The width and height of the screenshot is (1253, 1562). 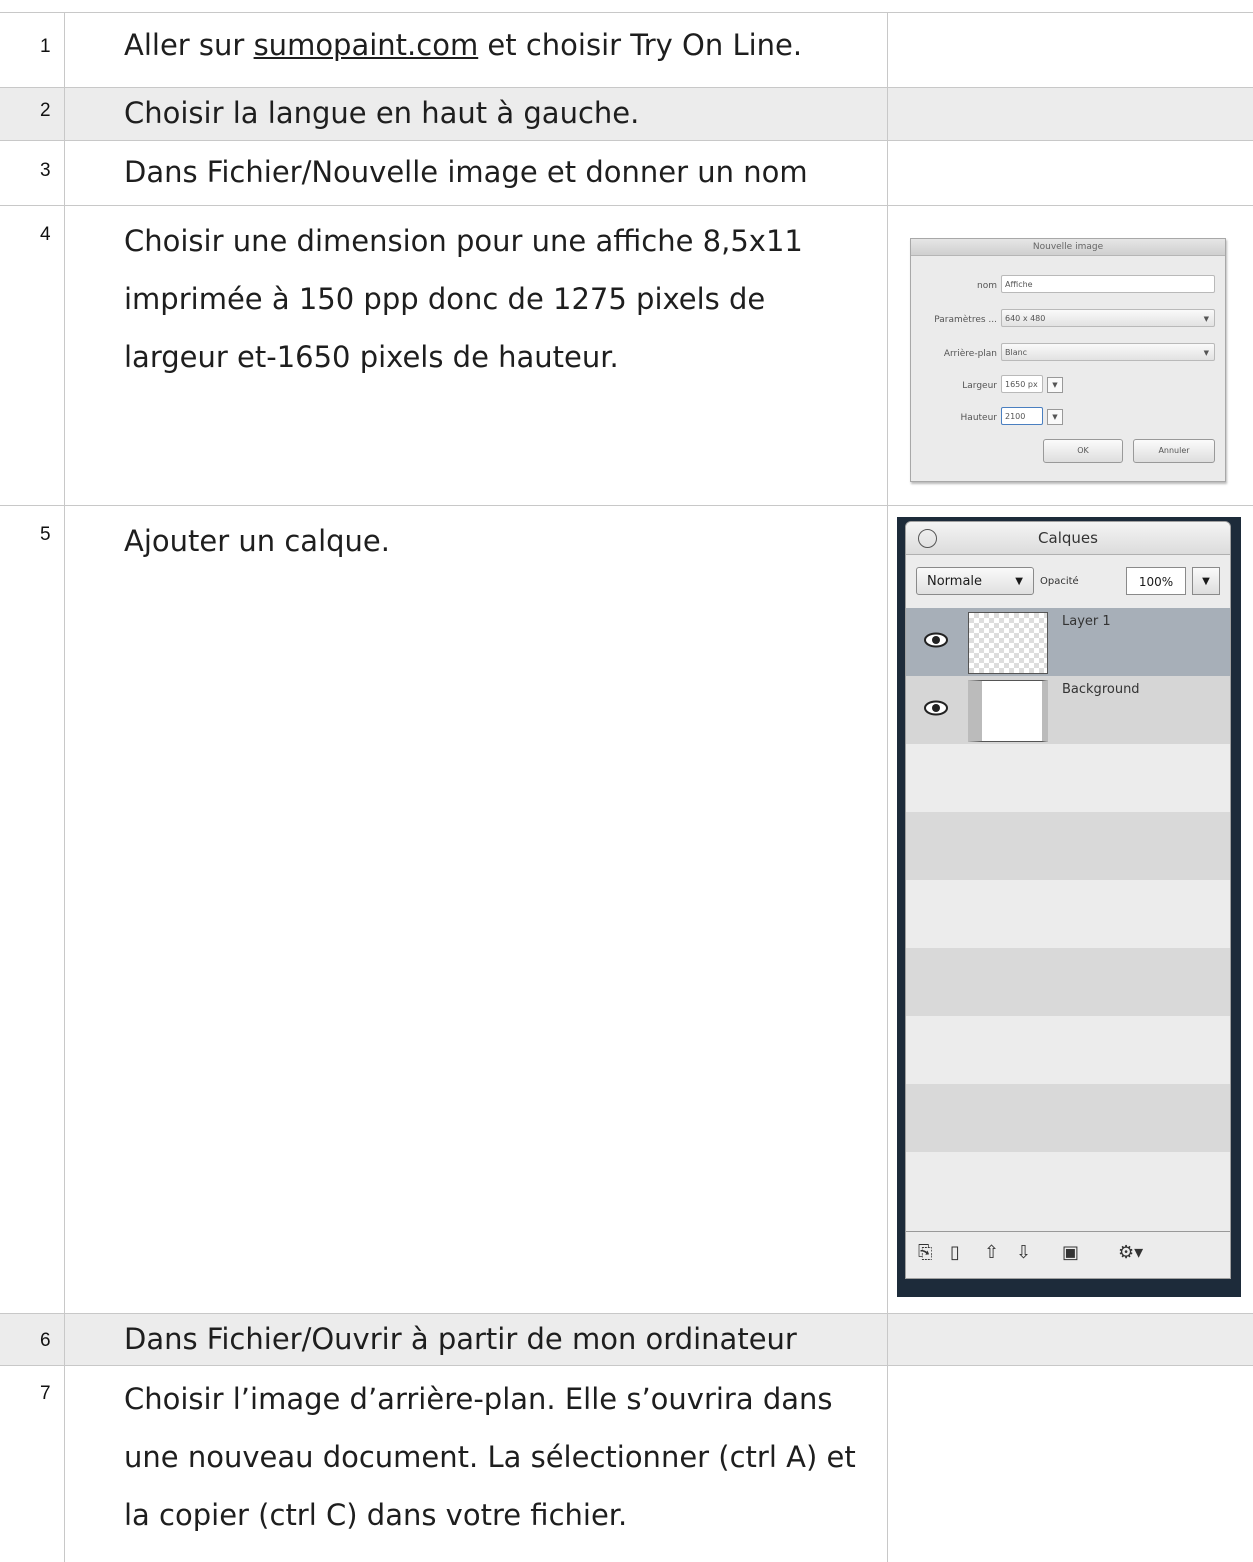 What do you see at coordinates (970, 354) in the screenshot?
I see `background-label: Arrière-plan` at bounding box center [970, 354].